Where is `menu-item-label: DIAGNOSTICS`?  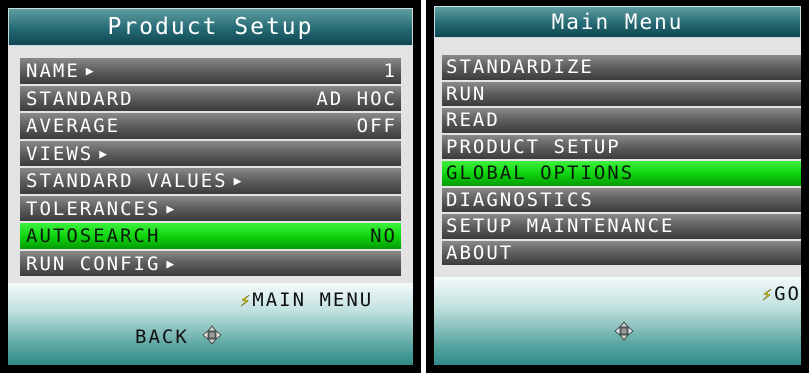
menu-item-label: DIAGNOSTICS is located at coordinates (520, 199).